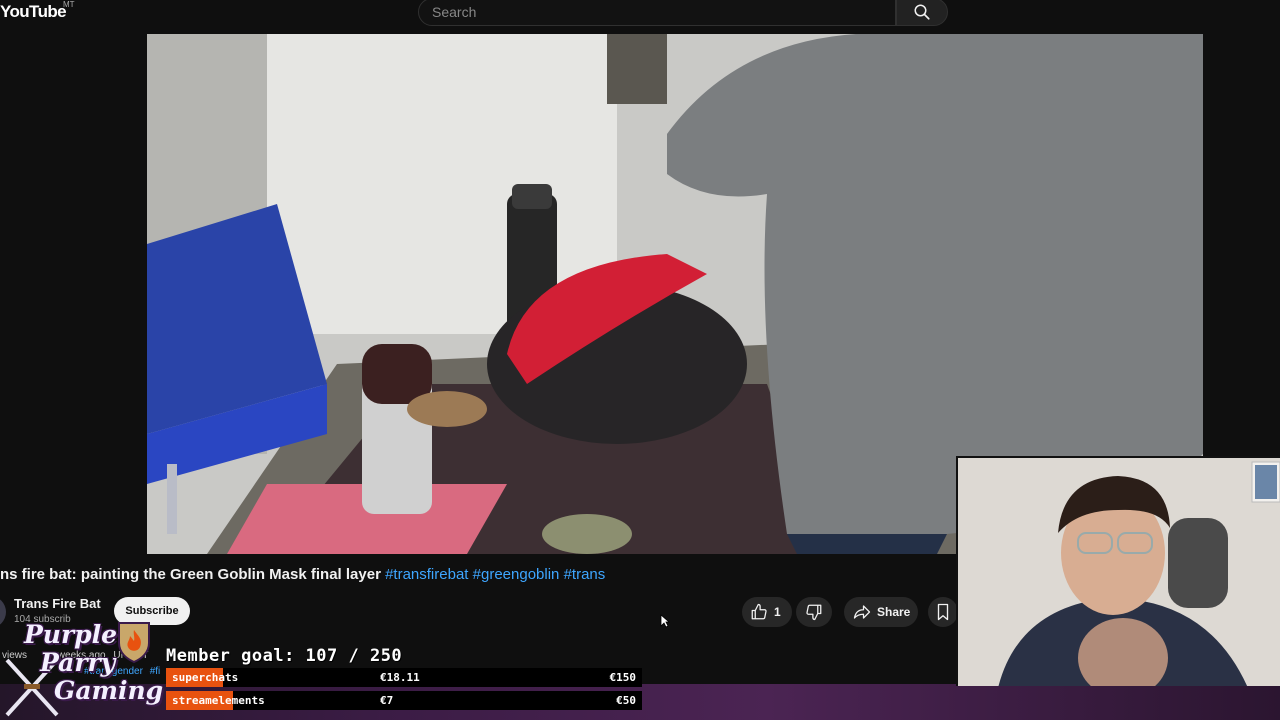  I want to click on goal-bar-superchats: superchats €18.11 €150, so click(404, 677).